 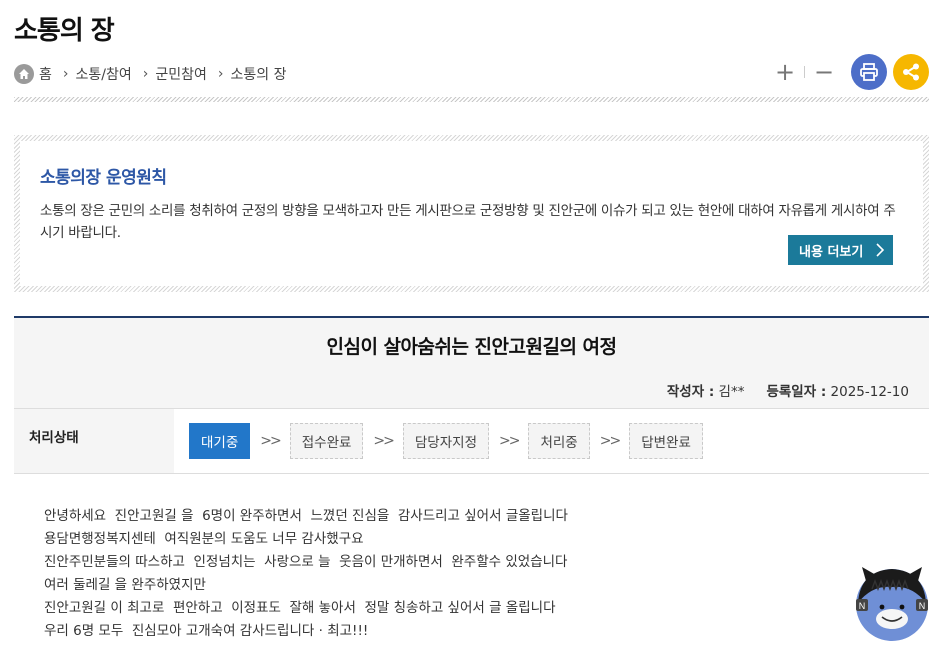 I want to click on zoom-in-button: +, so click(x=785, y=72).